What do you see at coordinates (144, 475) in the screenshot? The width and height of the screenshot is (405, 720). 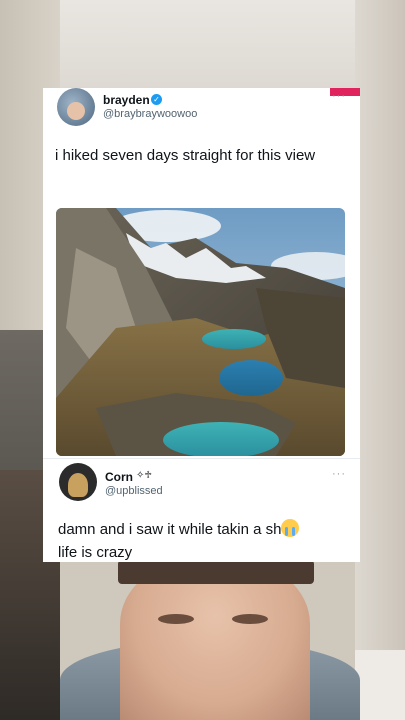 I see `reply-author-symbols: ✧♱` at bounding box center [144, 475].